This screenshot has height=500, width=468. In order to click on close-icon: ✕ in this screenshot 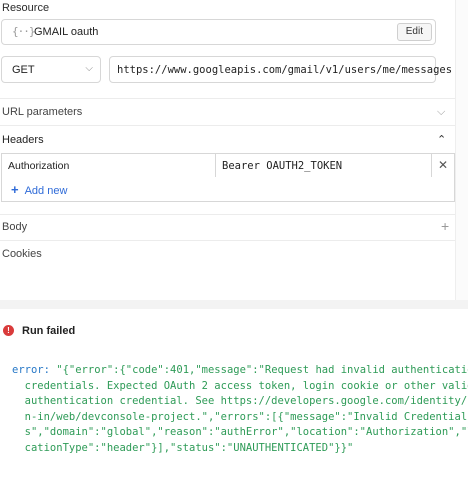, I will do `click(443, 165)`.